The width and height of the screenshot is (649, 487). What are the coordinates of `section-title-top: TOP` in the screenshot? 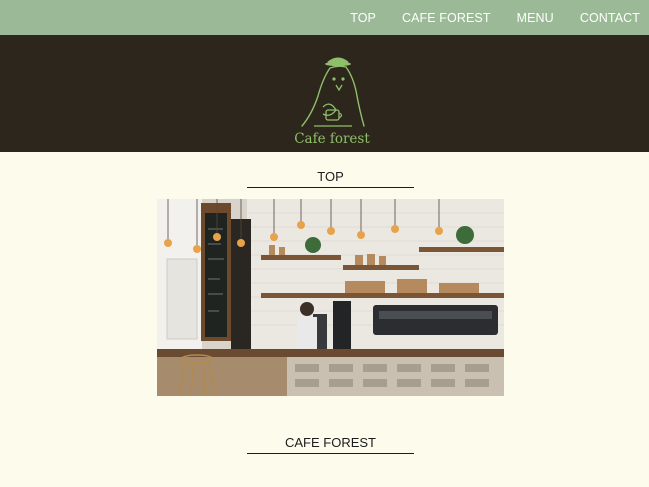 It's located at (330, 178).